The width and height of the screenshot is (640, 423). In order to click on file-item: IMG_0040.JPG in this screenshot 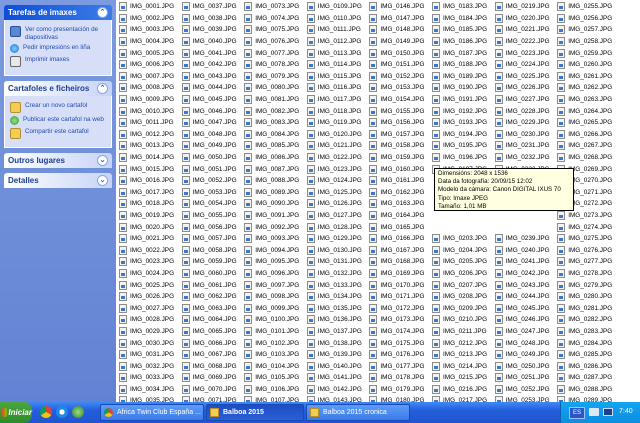, I will do `click(210, 42)`.